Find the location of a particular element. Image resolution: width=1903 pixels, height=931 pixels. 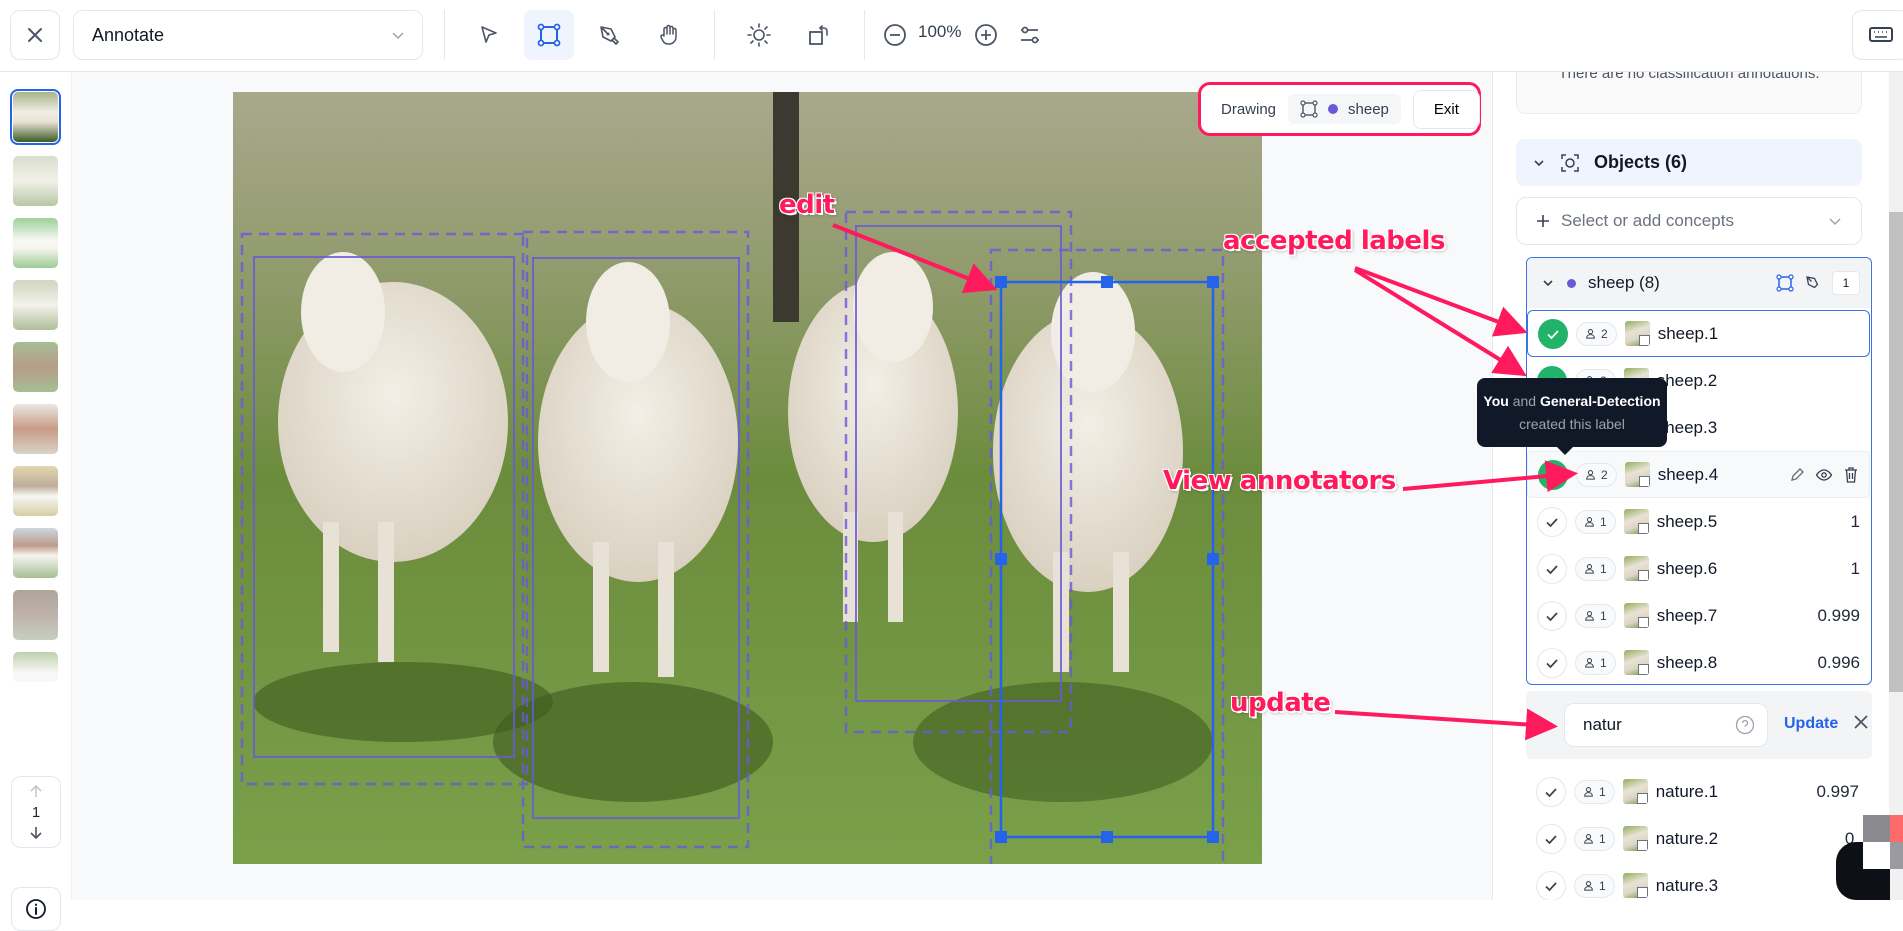

pan-tool is located at coordinates (669, 35).